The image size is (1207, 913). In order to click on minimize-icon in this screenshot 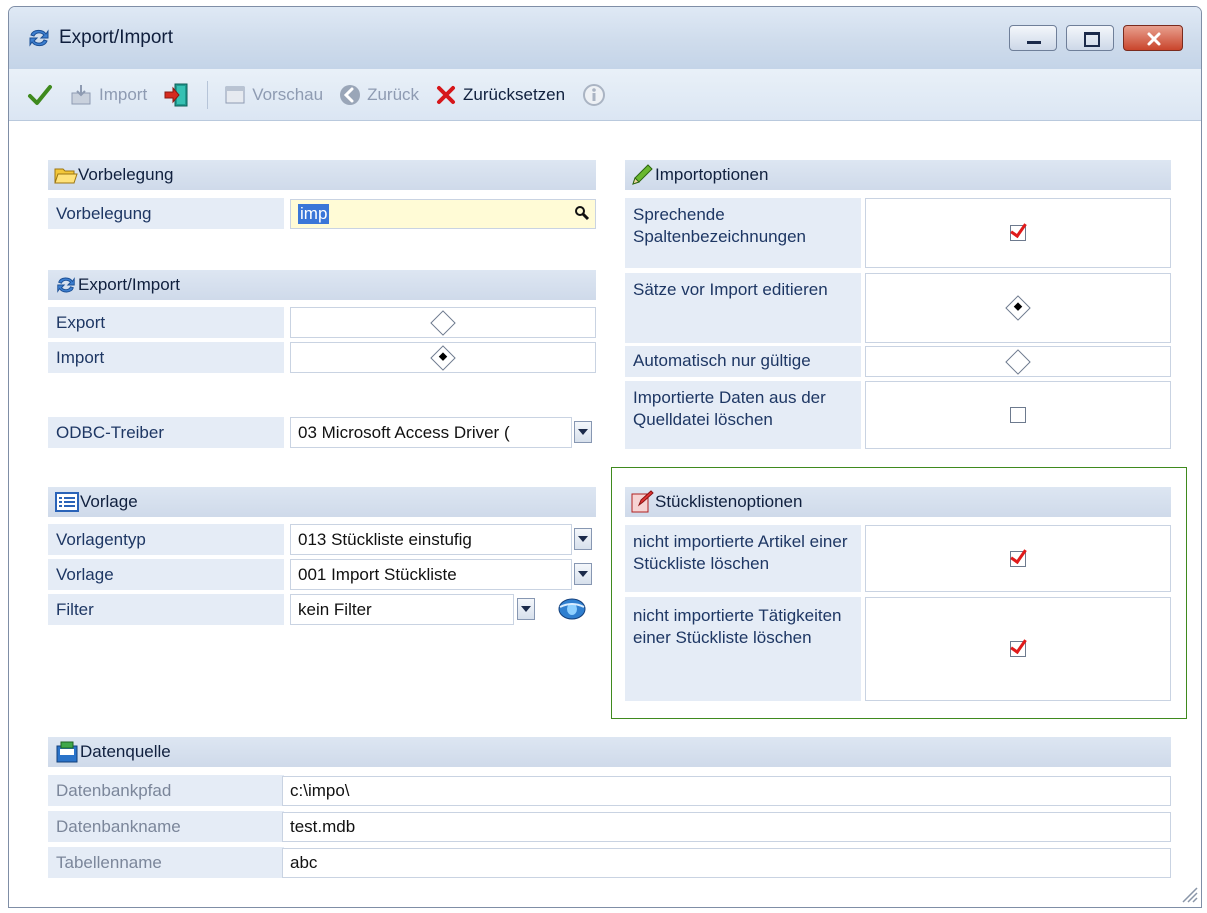, I will do `click(1034, 42)`.